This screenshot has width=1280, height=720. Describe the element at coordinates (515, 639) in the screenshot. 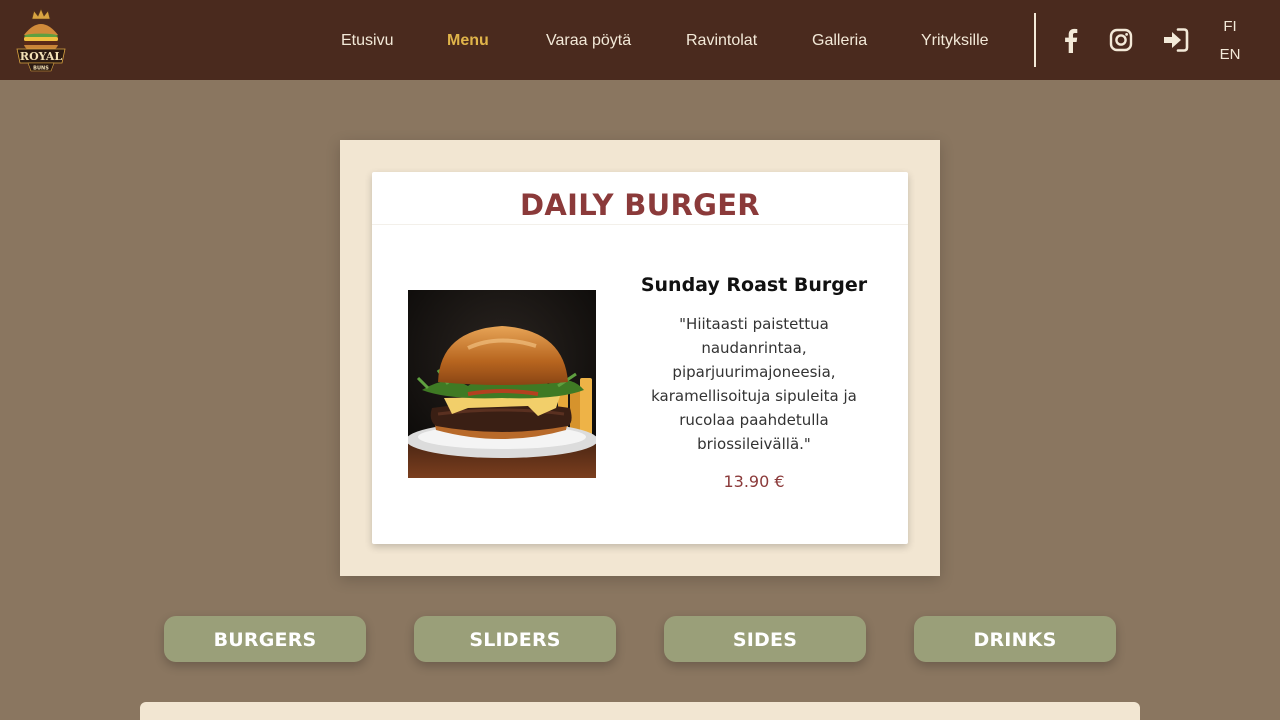

I see `category-sliders-button: SLIDERS` at that location.